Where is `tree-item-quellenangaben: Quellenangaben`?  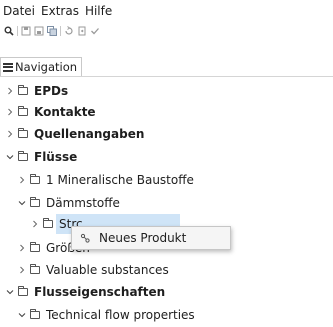
tree-item-quellenangaben: Quellenangaben is located at coordinates (74, 134).